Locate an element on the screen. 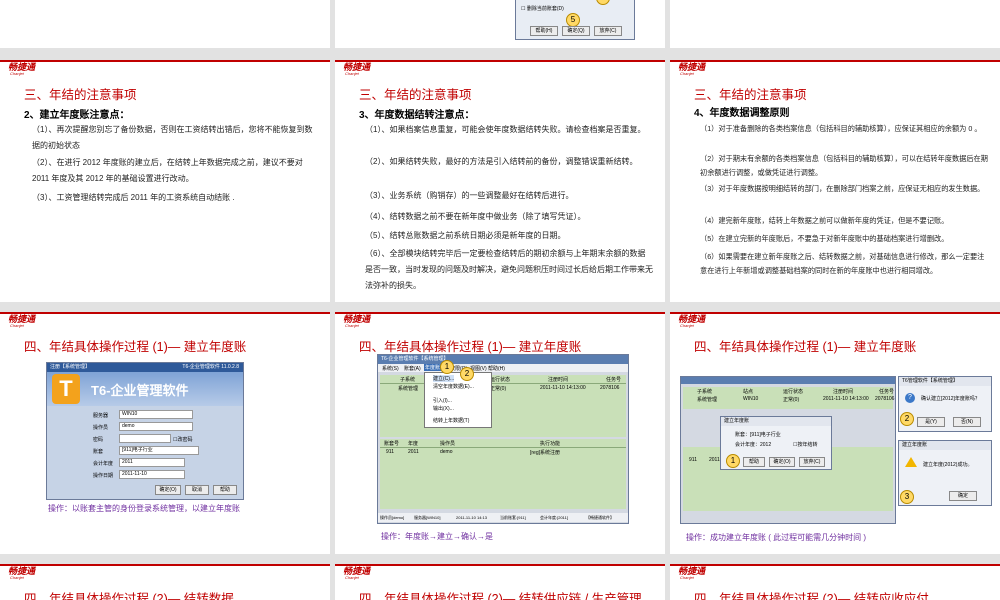 The width and height of the screenshot is (1000, 600). dialog-title: 建立年度账 is located at coordinates (776, 421).